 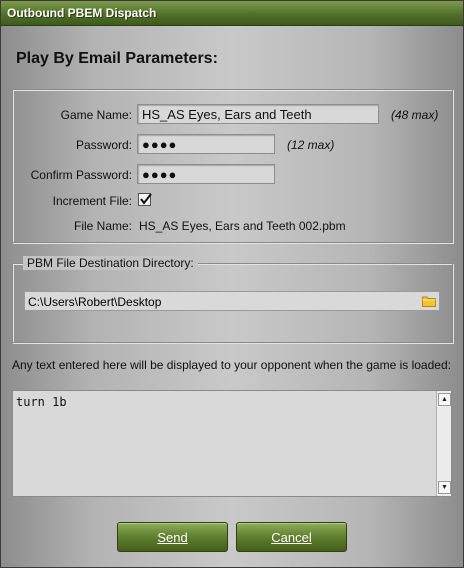 What do you see at coordinates (82, 13) in the screenshot?
I see `window-title: Outbound PBEM Dispatch` at bounding box center [82, 13].